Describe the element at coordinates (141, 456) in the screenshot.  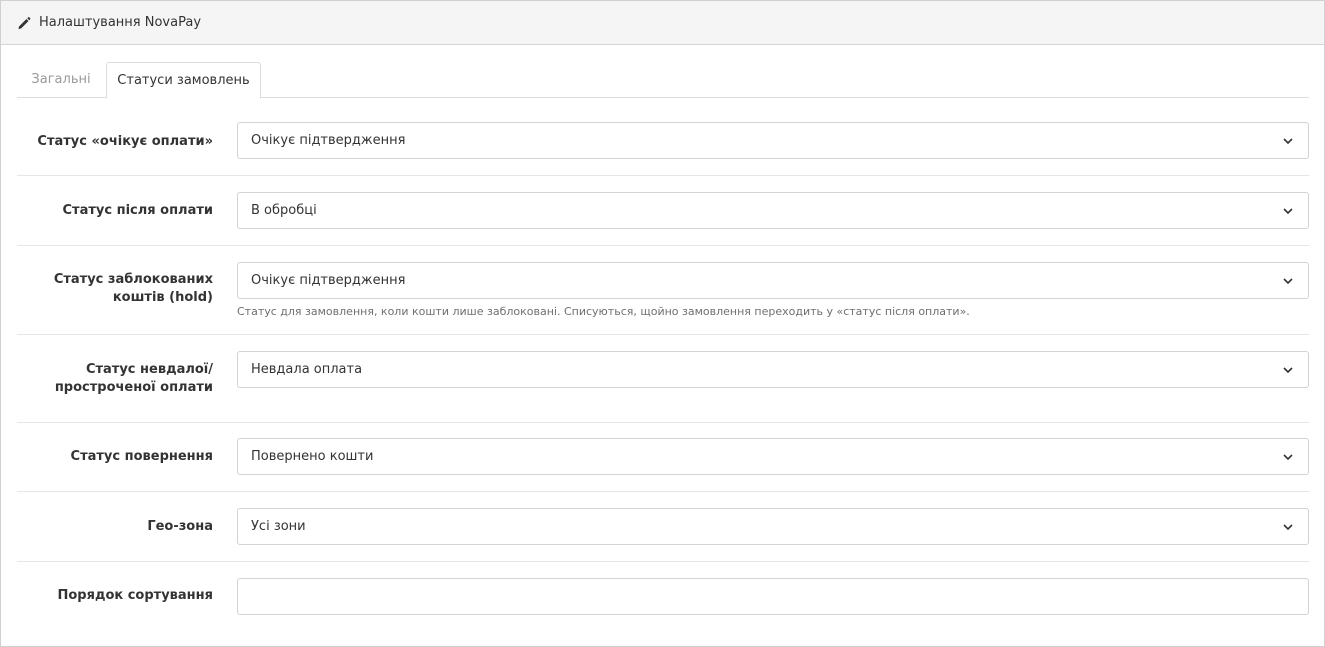
I see `refund-status-label: Статус повернення` at that location.